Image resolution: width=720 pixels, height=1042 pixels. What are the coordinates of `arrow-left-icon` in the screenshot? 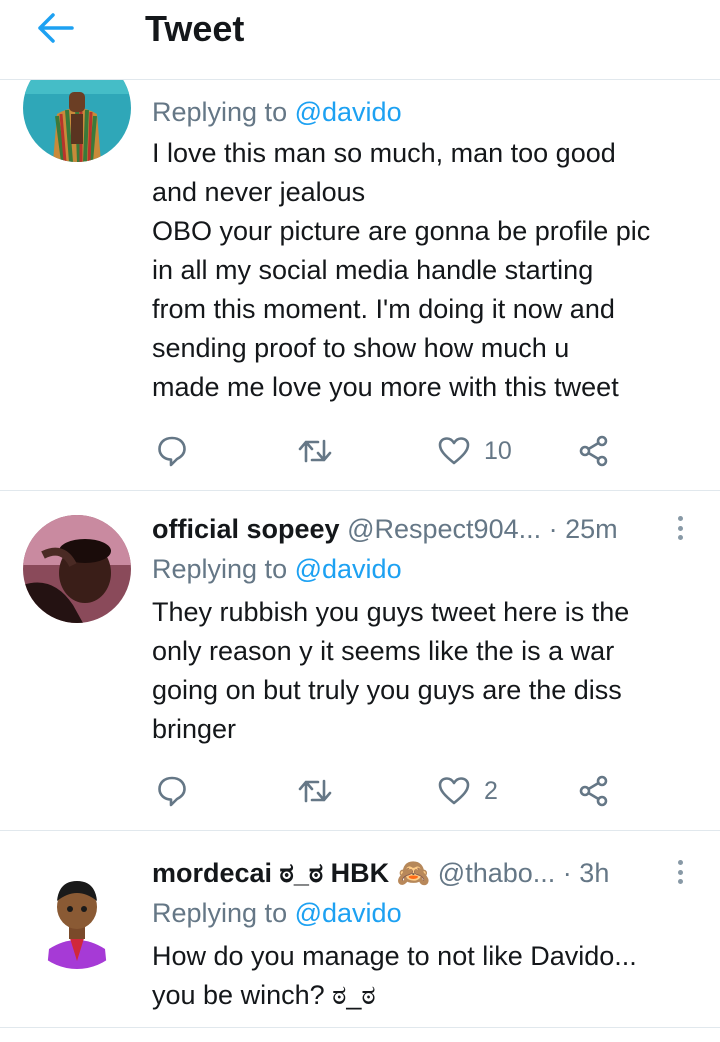 It's located at (56, 28).